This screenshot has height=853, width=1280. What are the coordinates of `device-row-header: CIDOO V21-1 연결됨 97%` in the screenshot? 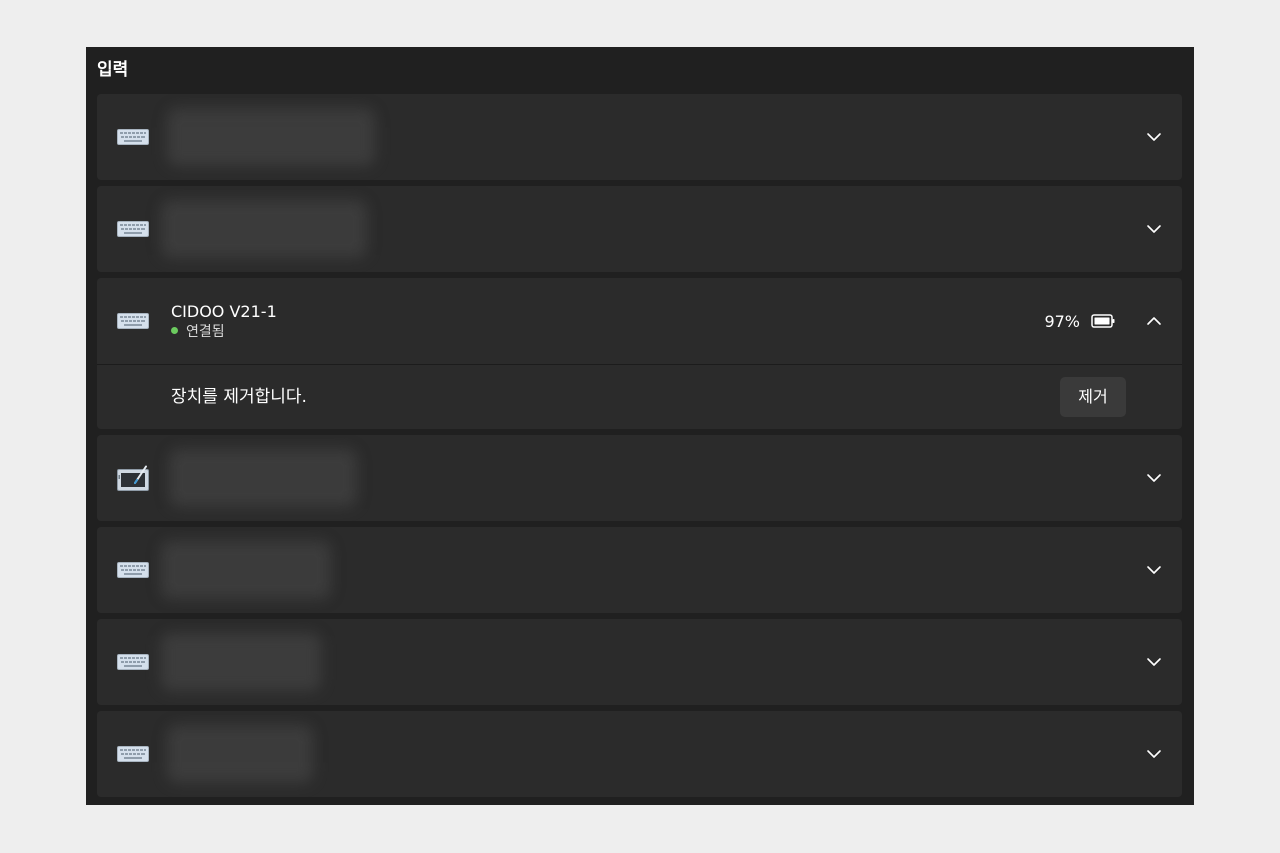 It's located at (639, 321).